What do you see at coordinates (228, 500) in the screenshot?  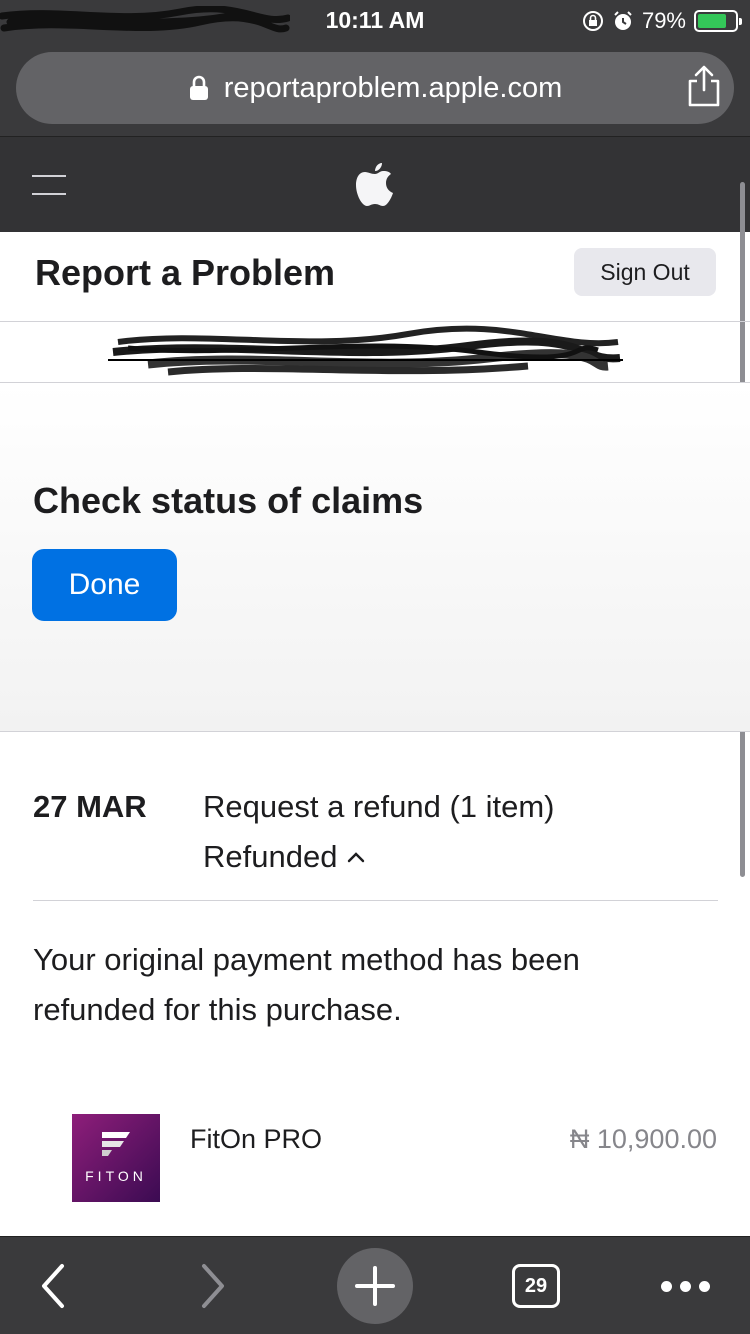 I see `claims-title: Check status of claims` at bounding box center [228, 500].